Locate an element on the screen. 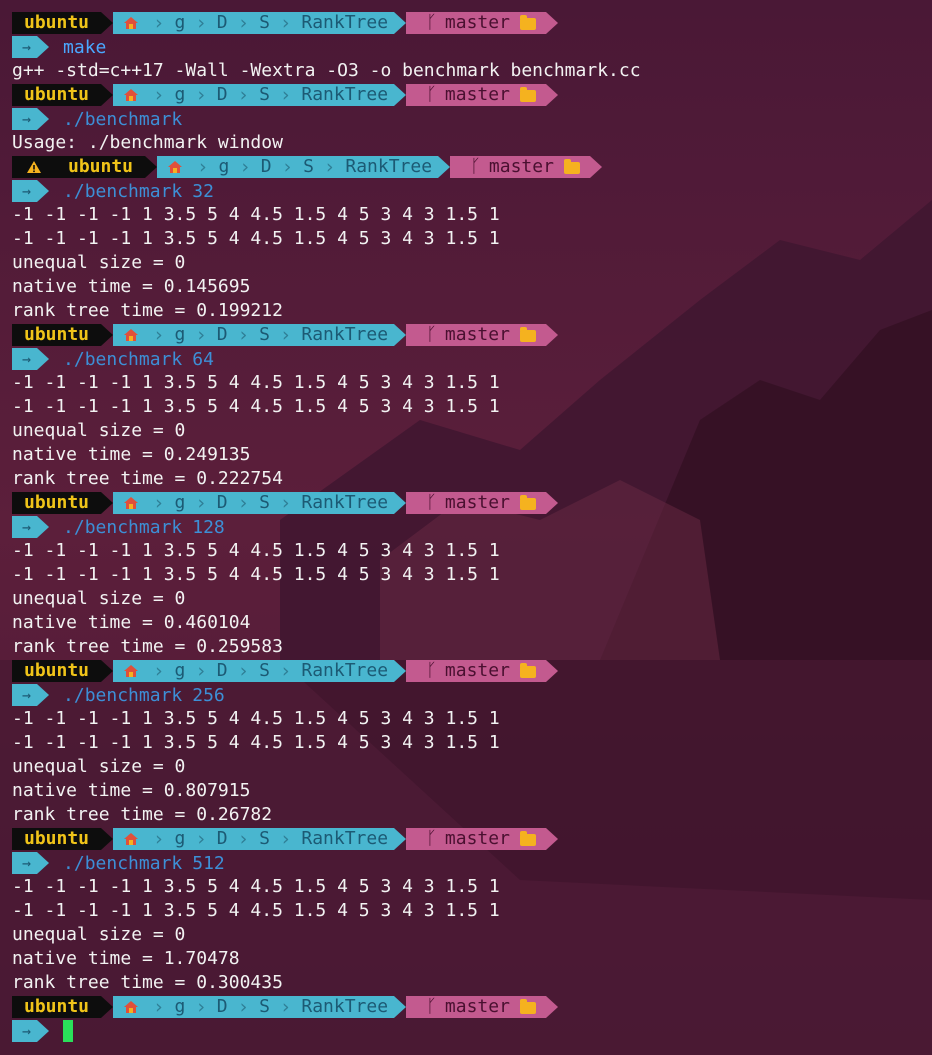 The width and height of the screenshot is (932, 1055). output-line: native time = 0.807915 is located at coordinates (131, 790).